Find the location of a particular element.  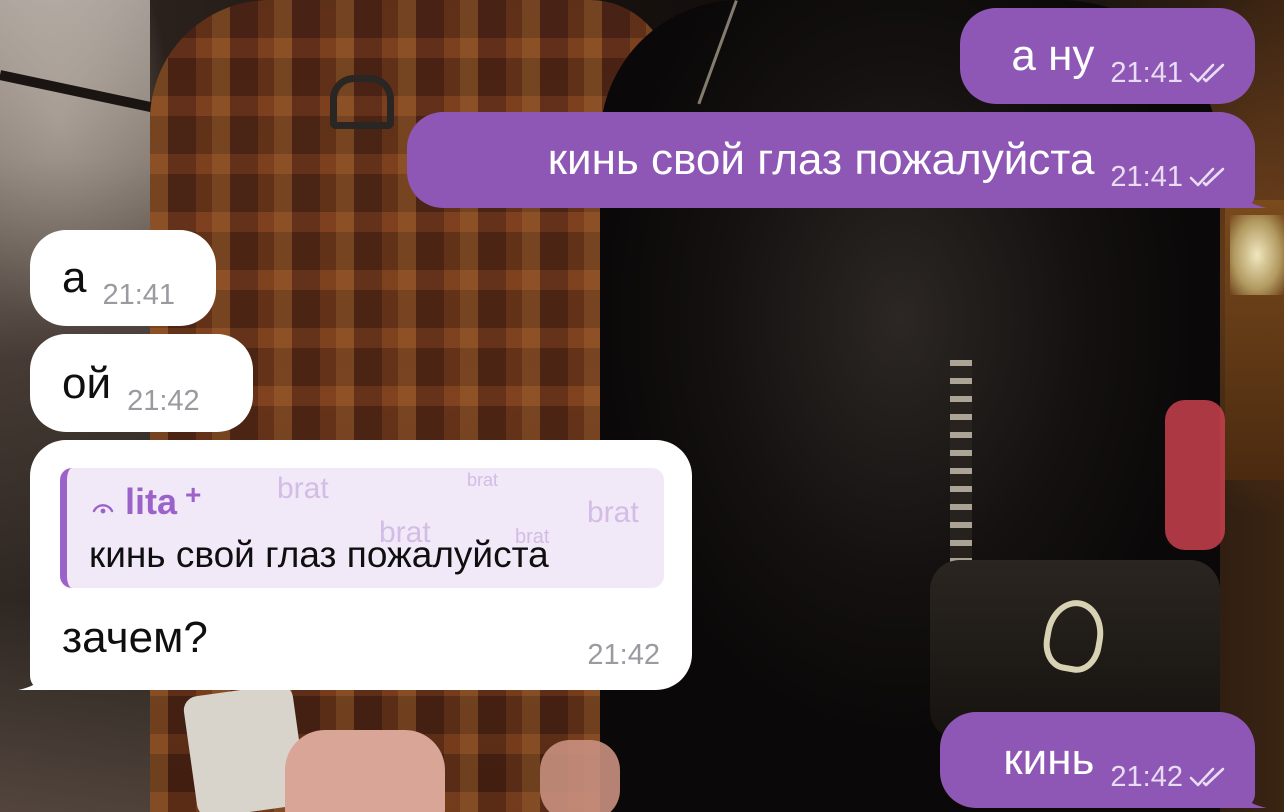

reply-text: кинь свой глаз пожалуйста is located at coordinates (319, 554).